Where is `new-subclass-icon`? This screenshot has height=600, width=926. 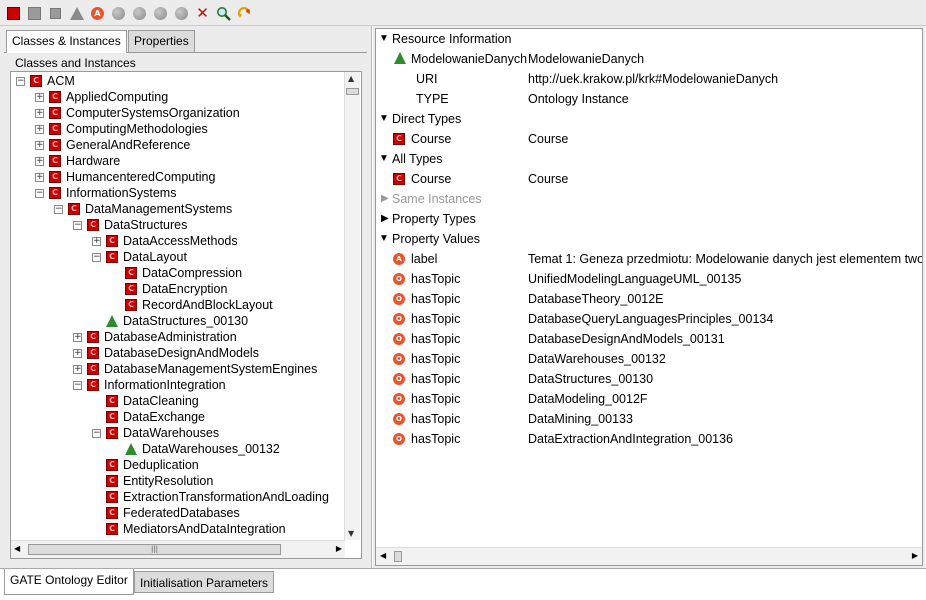 new-subclass-icon is located at coordinates (34, 13).